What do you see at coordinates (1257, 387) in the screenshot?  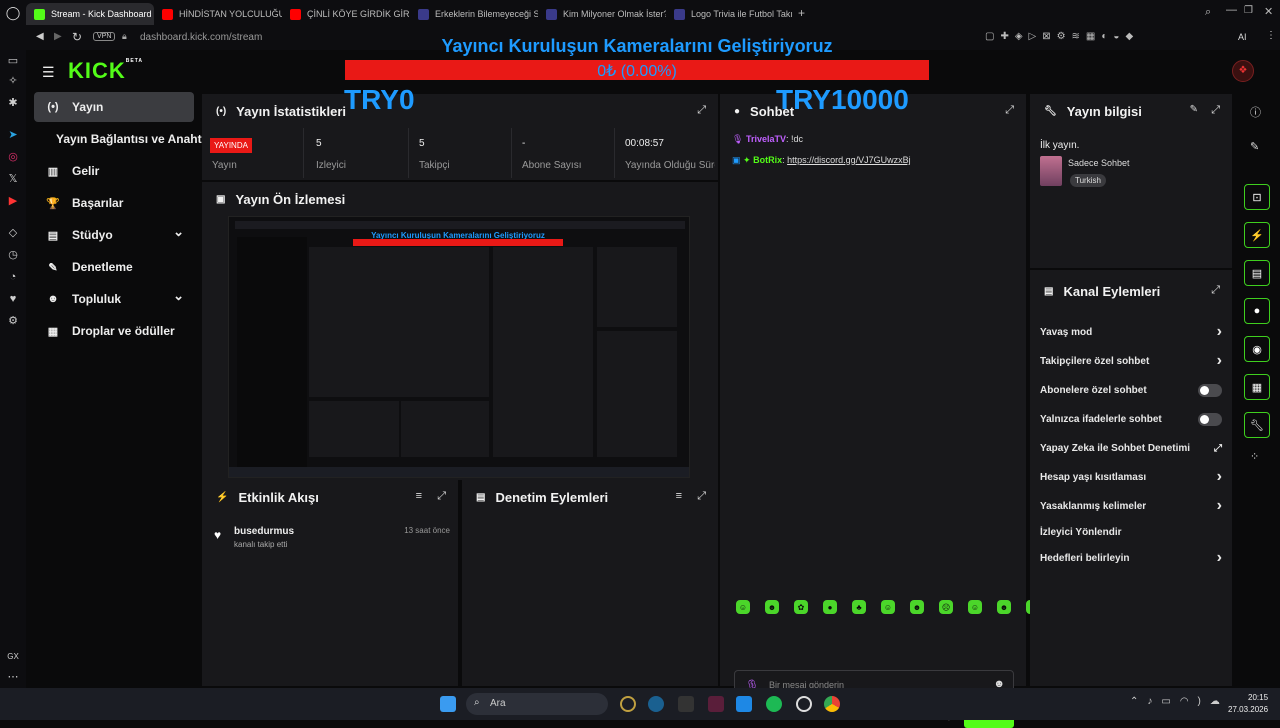 I see `layout-button: ▦` at bounding box center [1257, 387].